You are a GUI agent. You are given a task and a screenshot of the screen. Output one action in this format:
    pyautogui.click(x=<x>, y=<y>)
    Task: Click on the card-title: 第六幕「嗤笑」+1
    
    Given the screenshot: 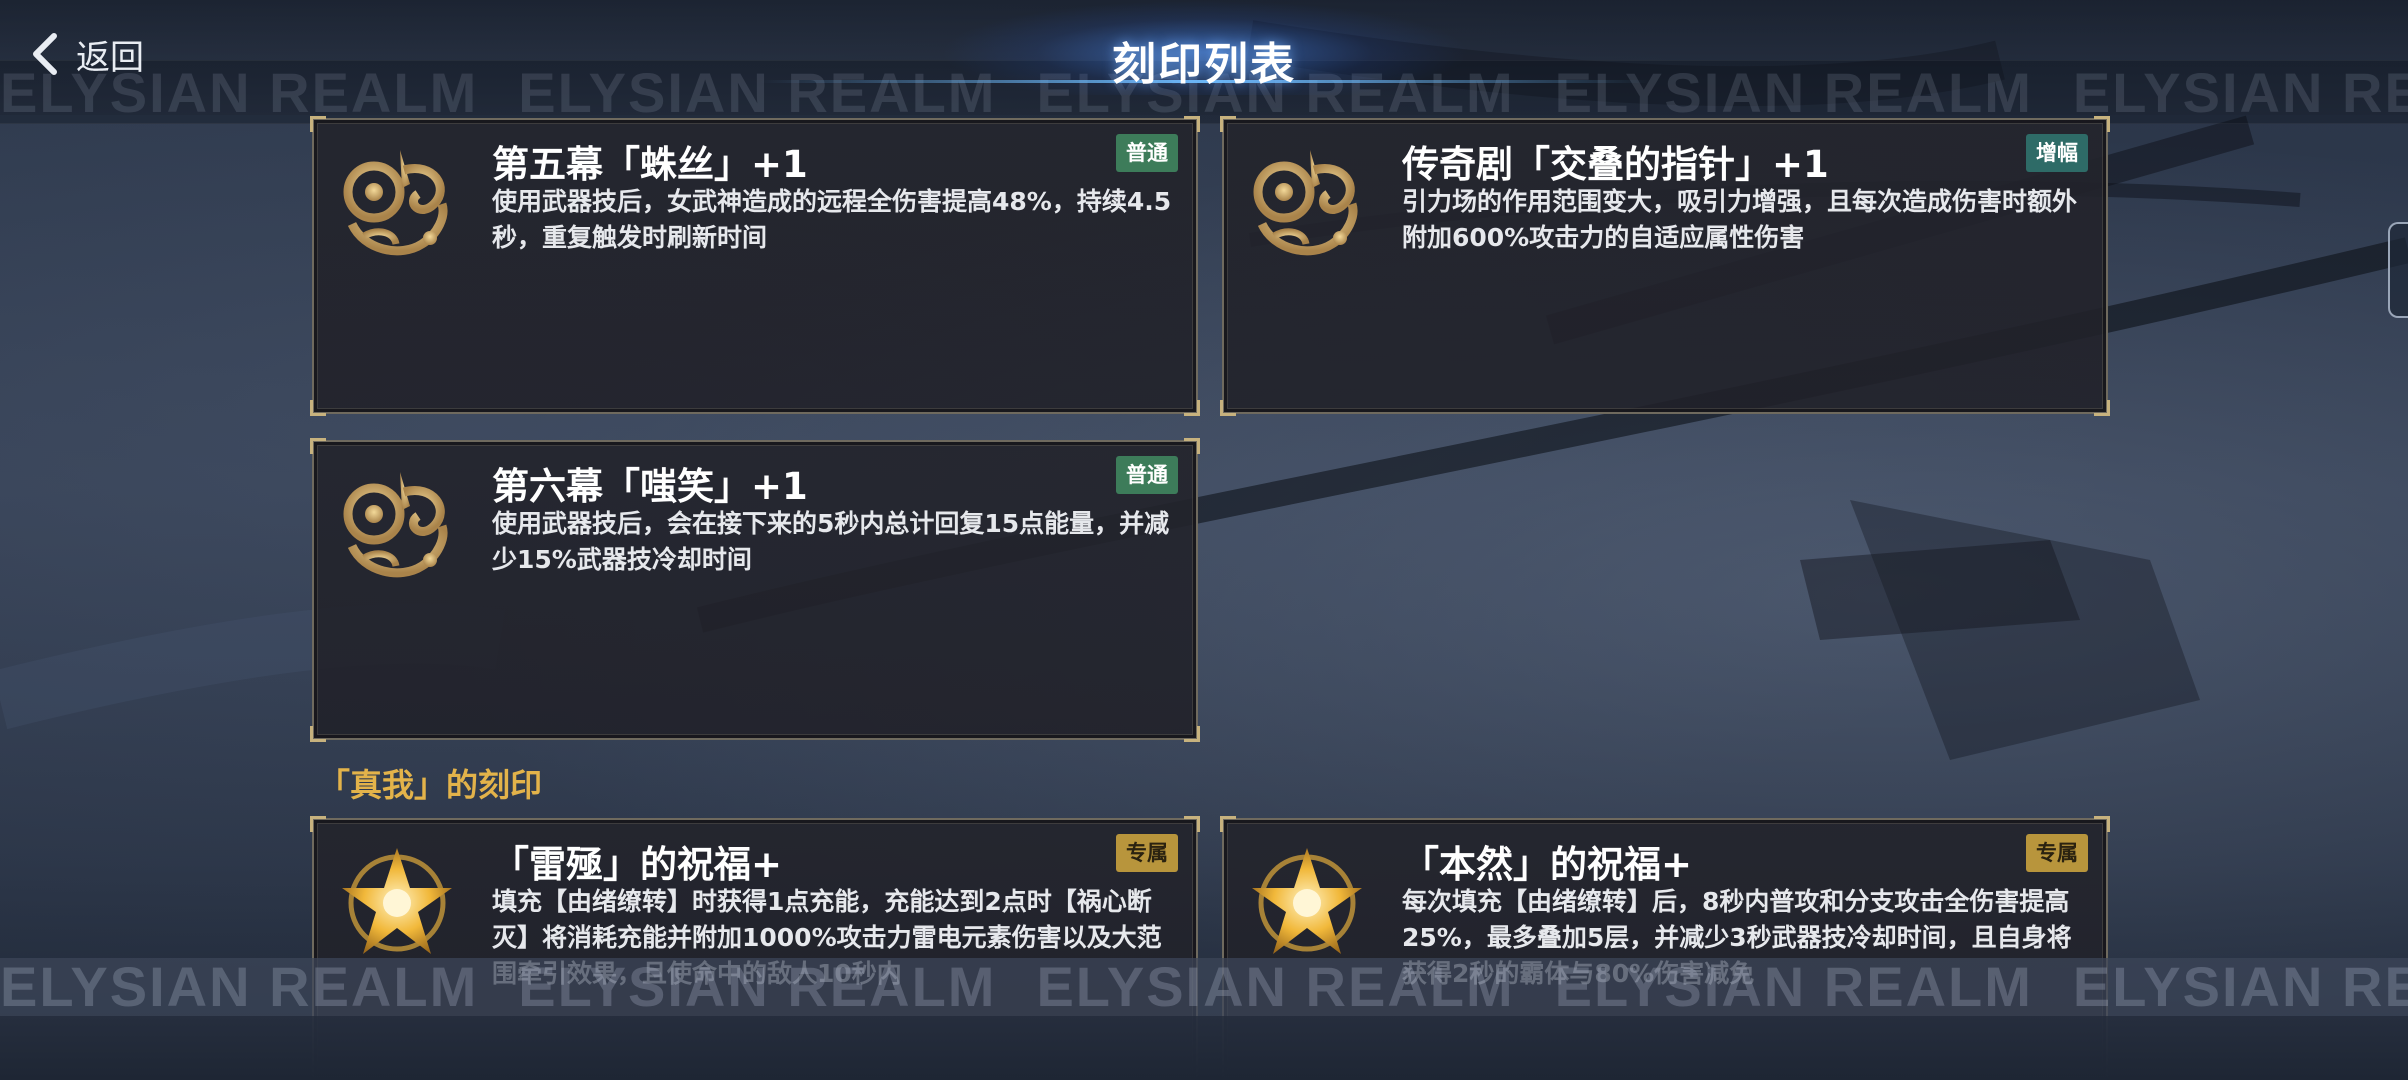 What is the action you would take?
    pyautogui.click(x=650, y=486)
    